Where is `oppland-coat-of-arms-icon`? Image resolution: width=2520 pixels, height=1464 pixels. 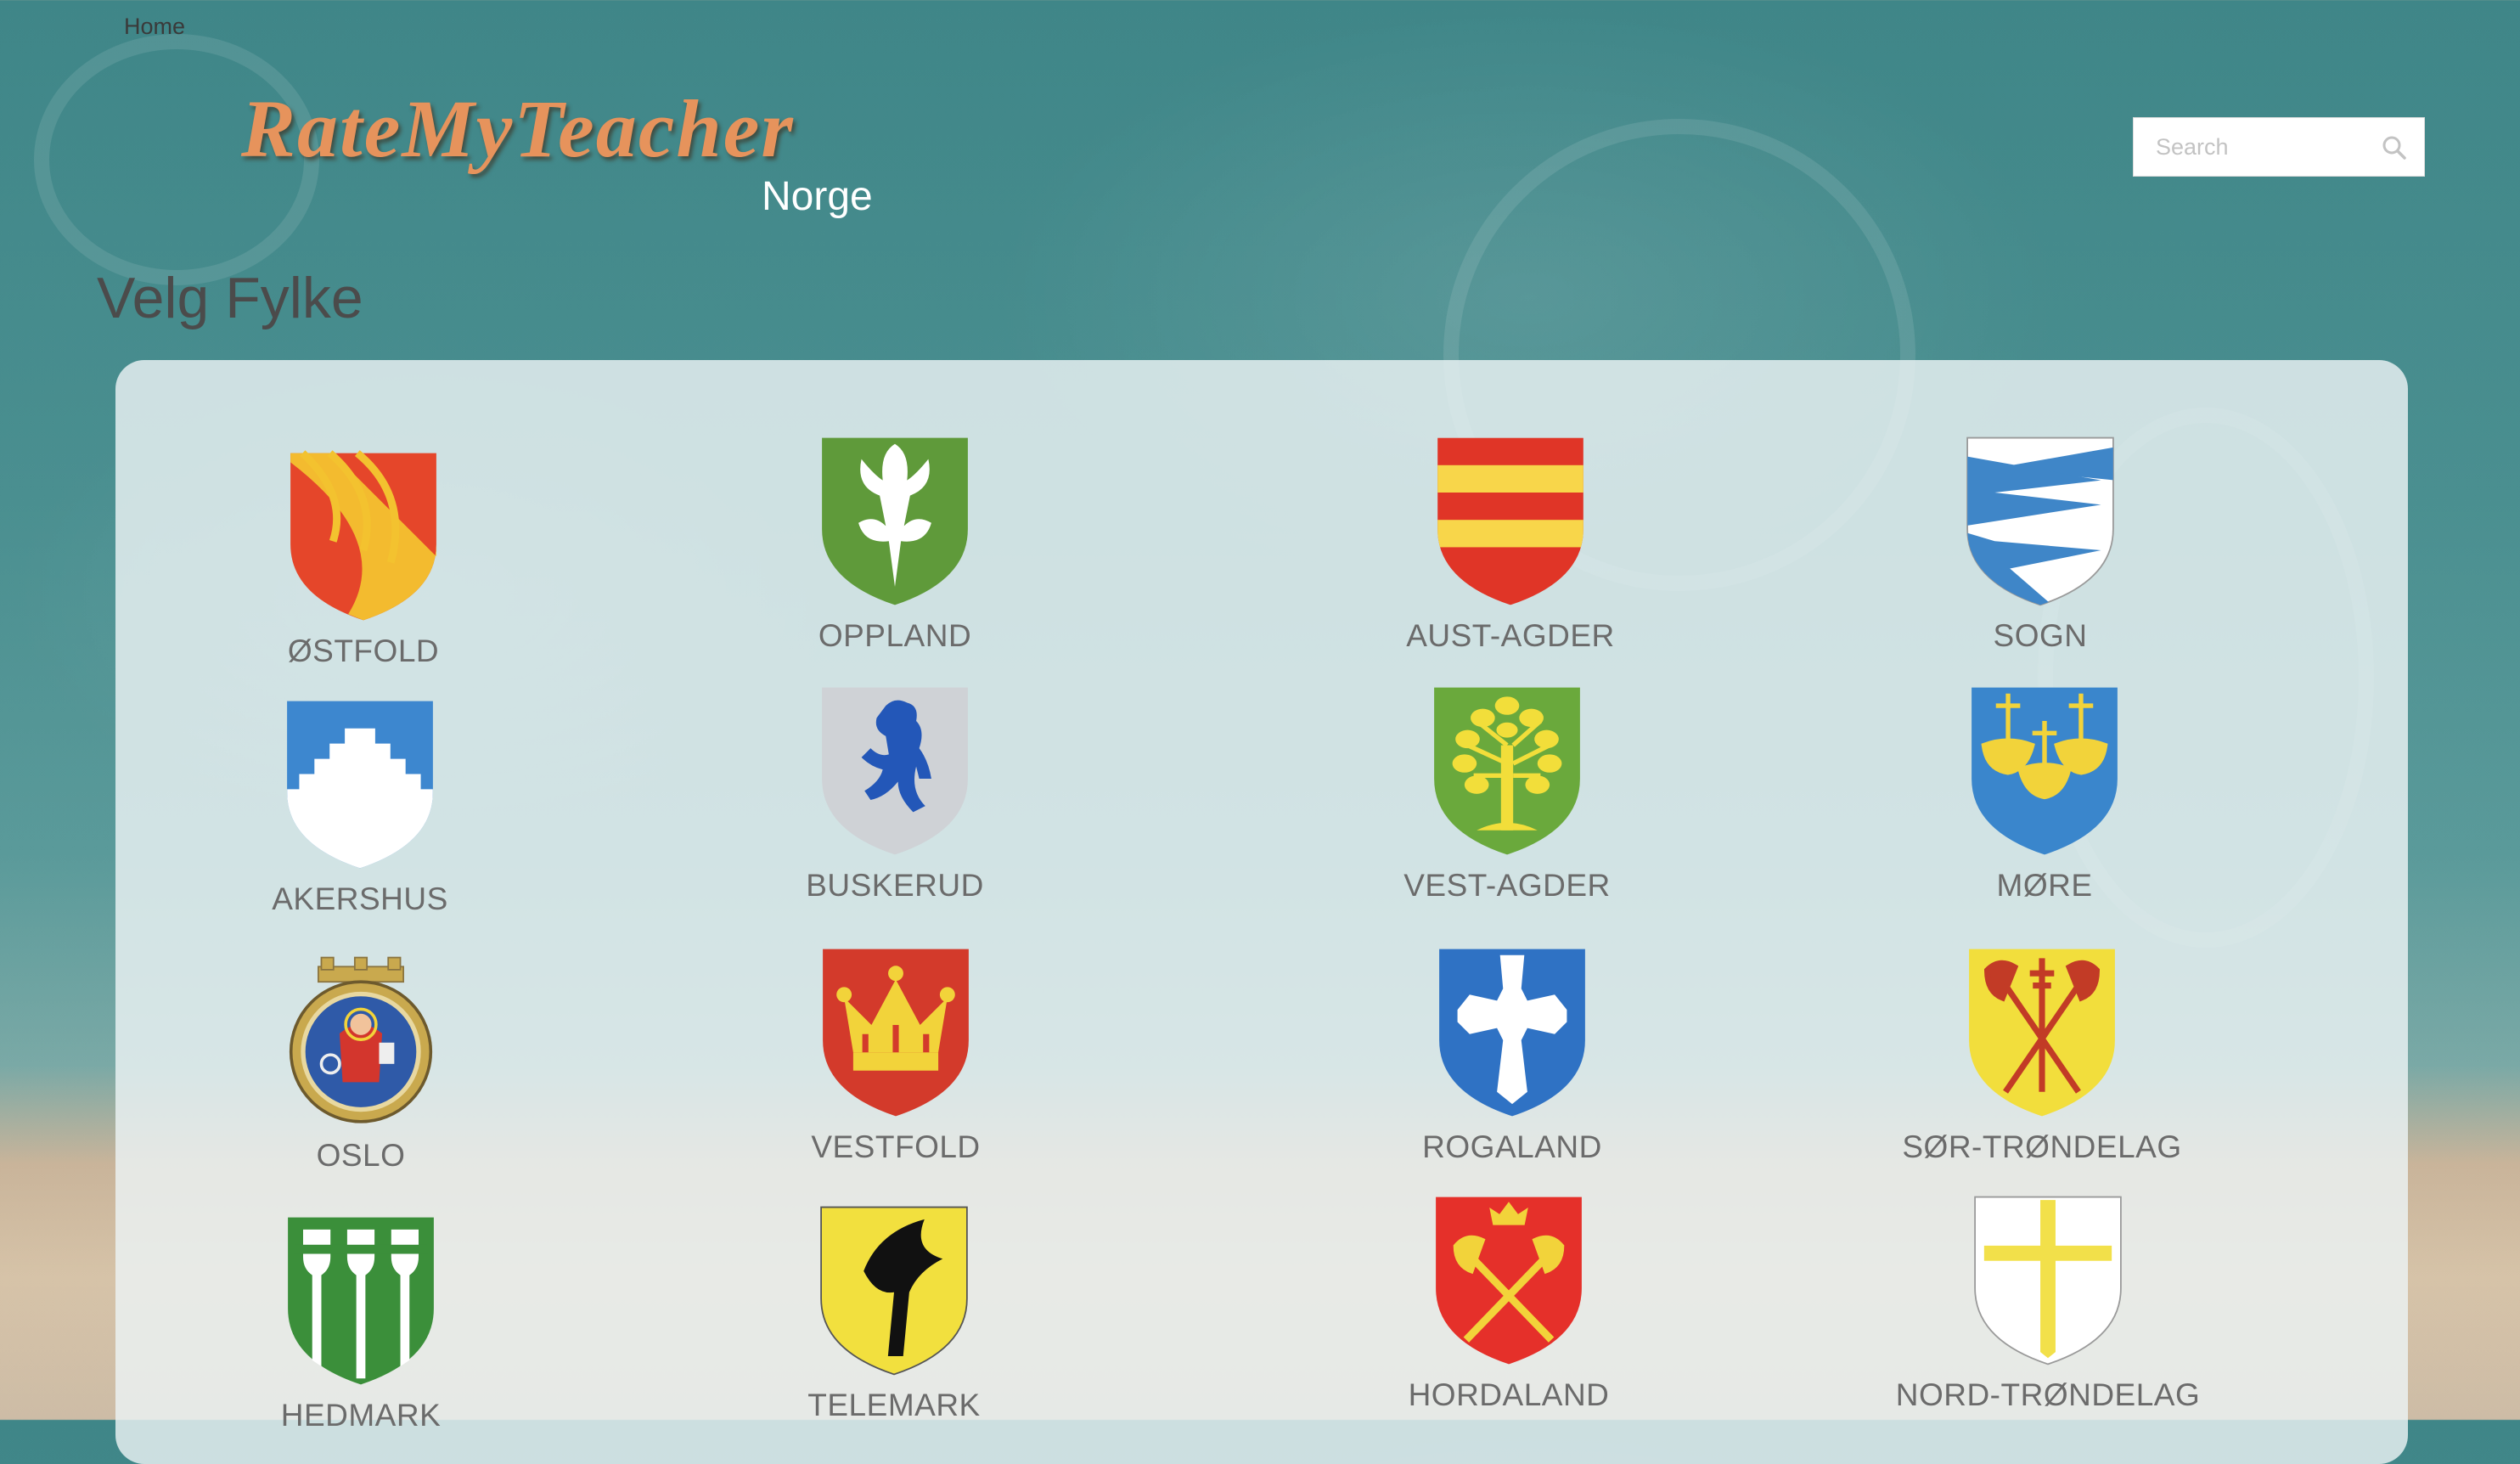 oppland-coat-of-arms-icon is located at coordinates (895, 521).